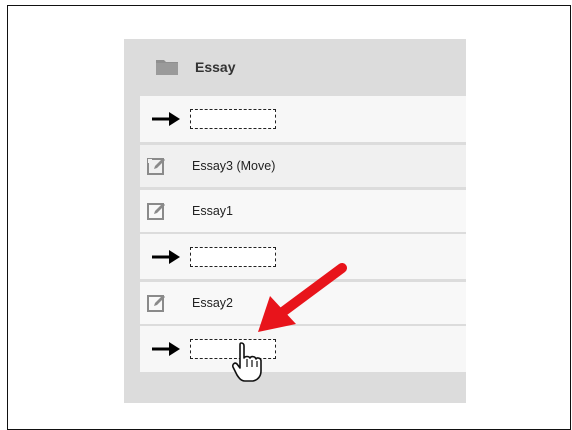  Describe the element at coordinates (215, 67) in the screenshot. I see `folder-label: Essay` at that location.